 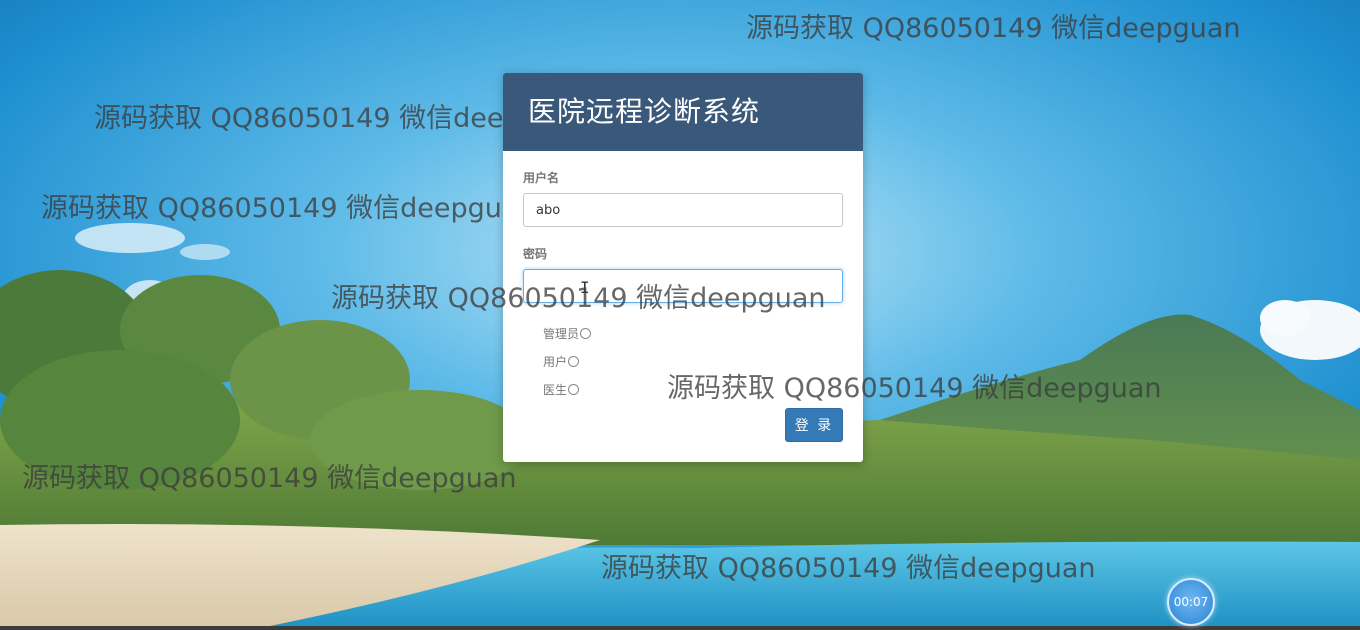 What do you see at coordinates (555, 389) in the screenshot?
I see `role-label-doctor: 医生` at bounding box center [555, 389].